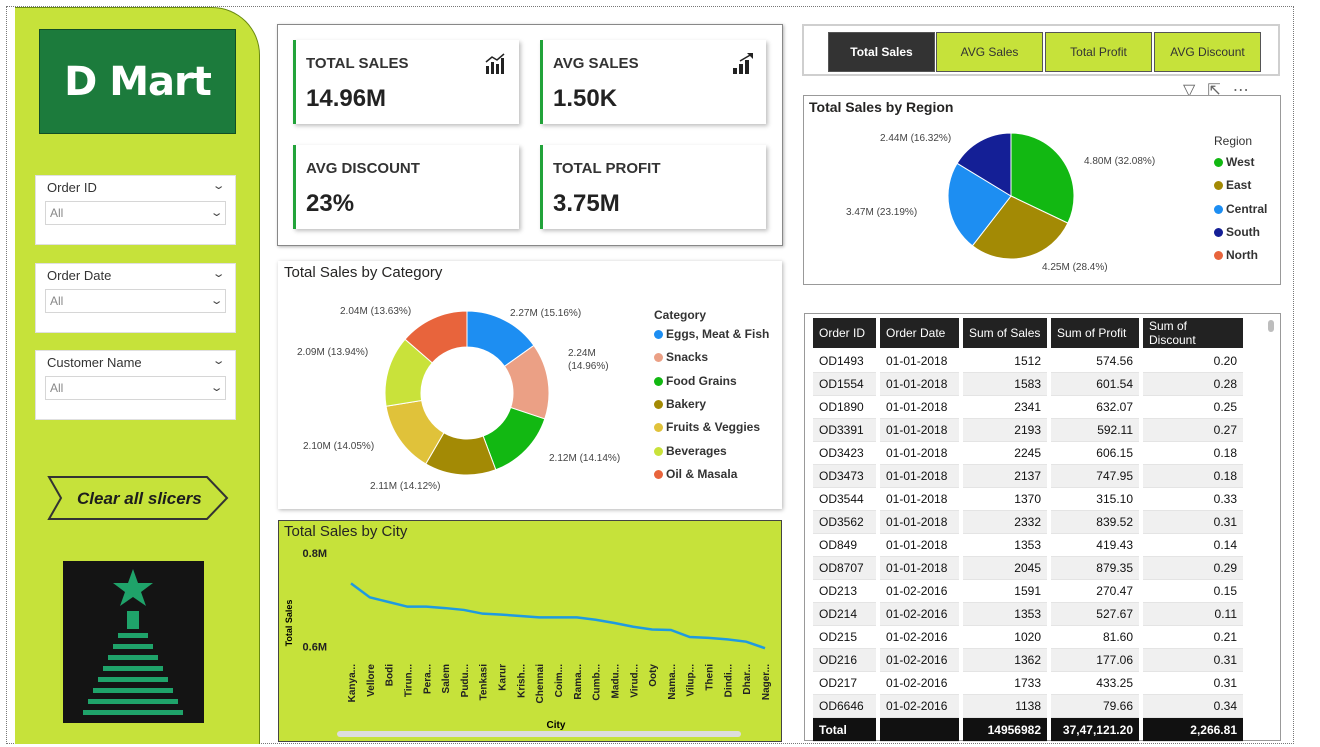 This screenshot has width=1320, height=747. What do you see at coordinates (1005, 522) in the screenshot?
I see `table-cell: 2332` at bounding box center [1005, 522].